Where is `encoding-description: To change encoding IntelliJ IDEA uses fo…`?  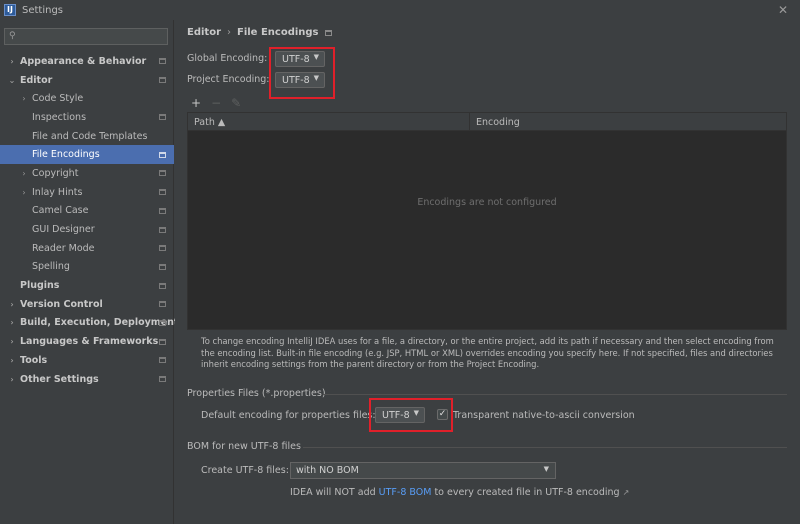
encoding-description: To change encoding IntelliJ IDEA uses fo… is located at coordinates (487, 352).